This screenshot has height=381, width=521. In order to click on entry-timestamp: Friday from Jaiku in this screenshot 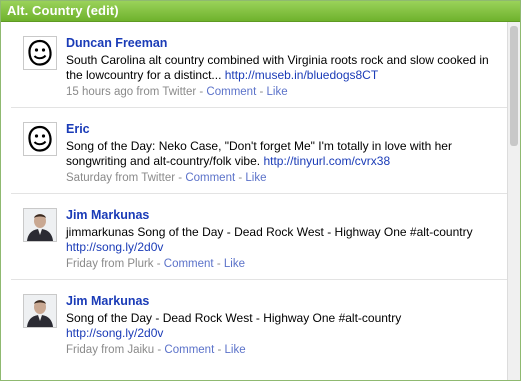, I will do `click(110, 350)`.